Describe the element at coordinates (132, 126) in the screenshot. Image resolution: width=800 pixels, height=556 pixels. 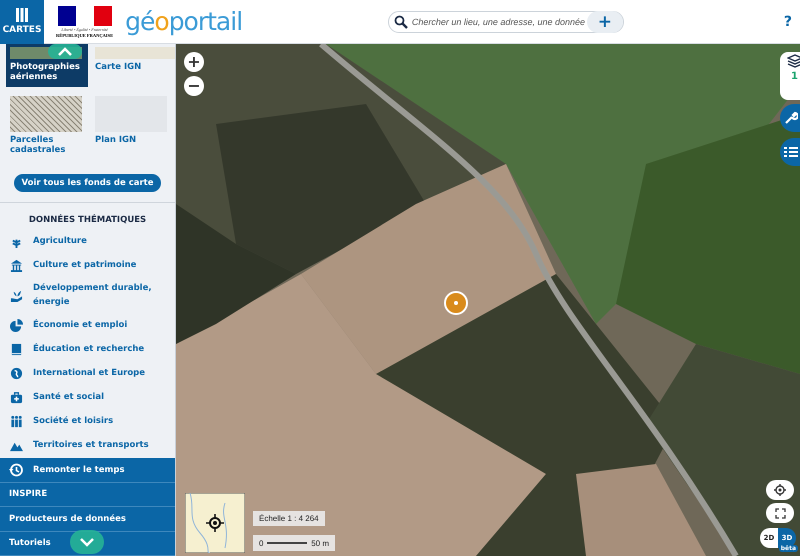
I see `base-map-tile: Plan IGN` at that location.